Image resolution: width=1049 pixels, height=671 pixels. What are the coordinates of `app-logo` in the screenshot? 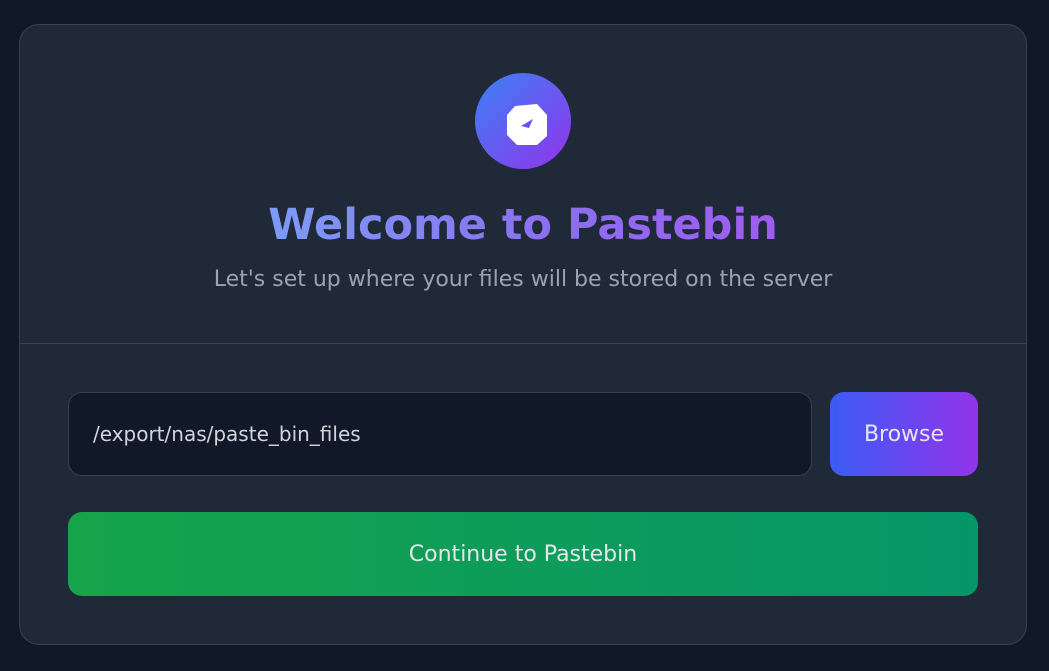 It's located at (523, 121).